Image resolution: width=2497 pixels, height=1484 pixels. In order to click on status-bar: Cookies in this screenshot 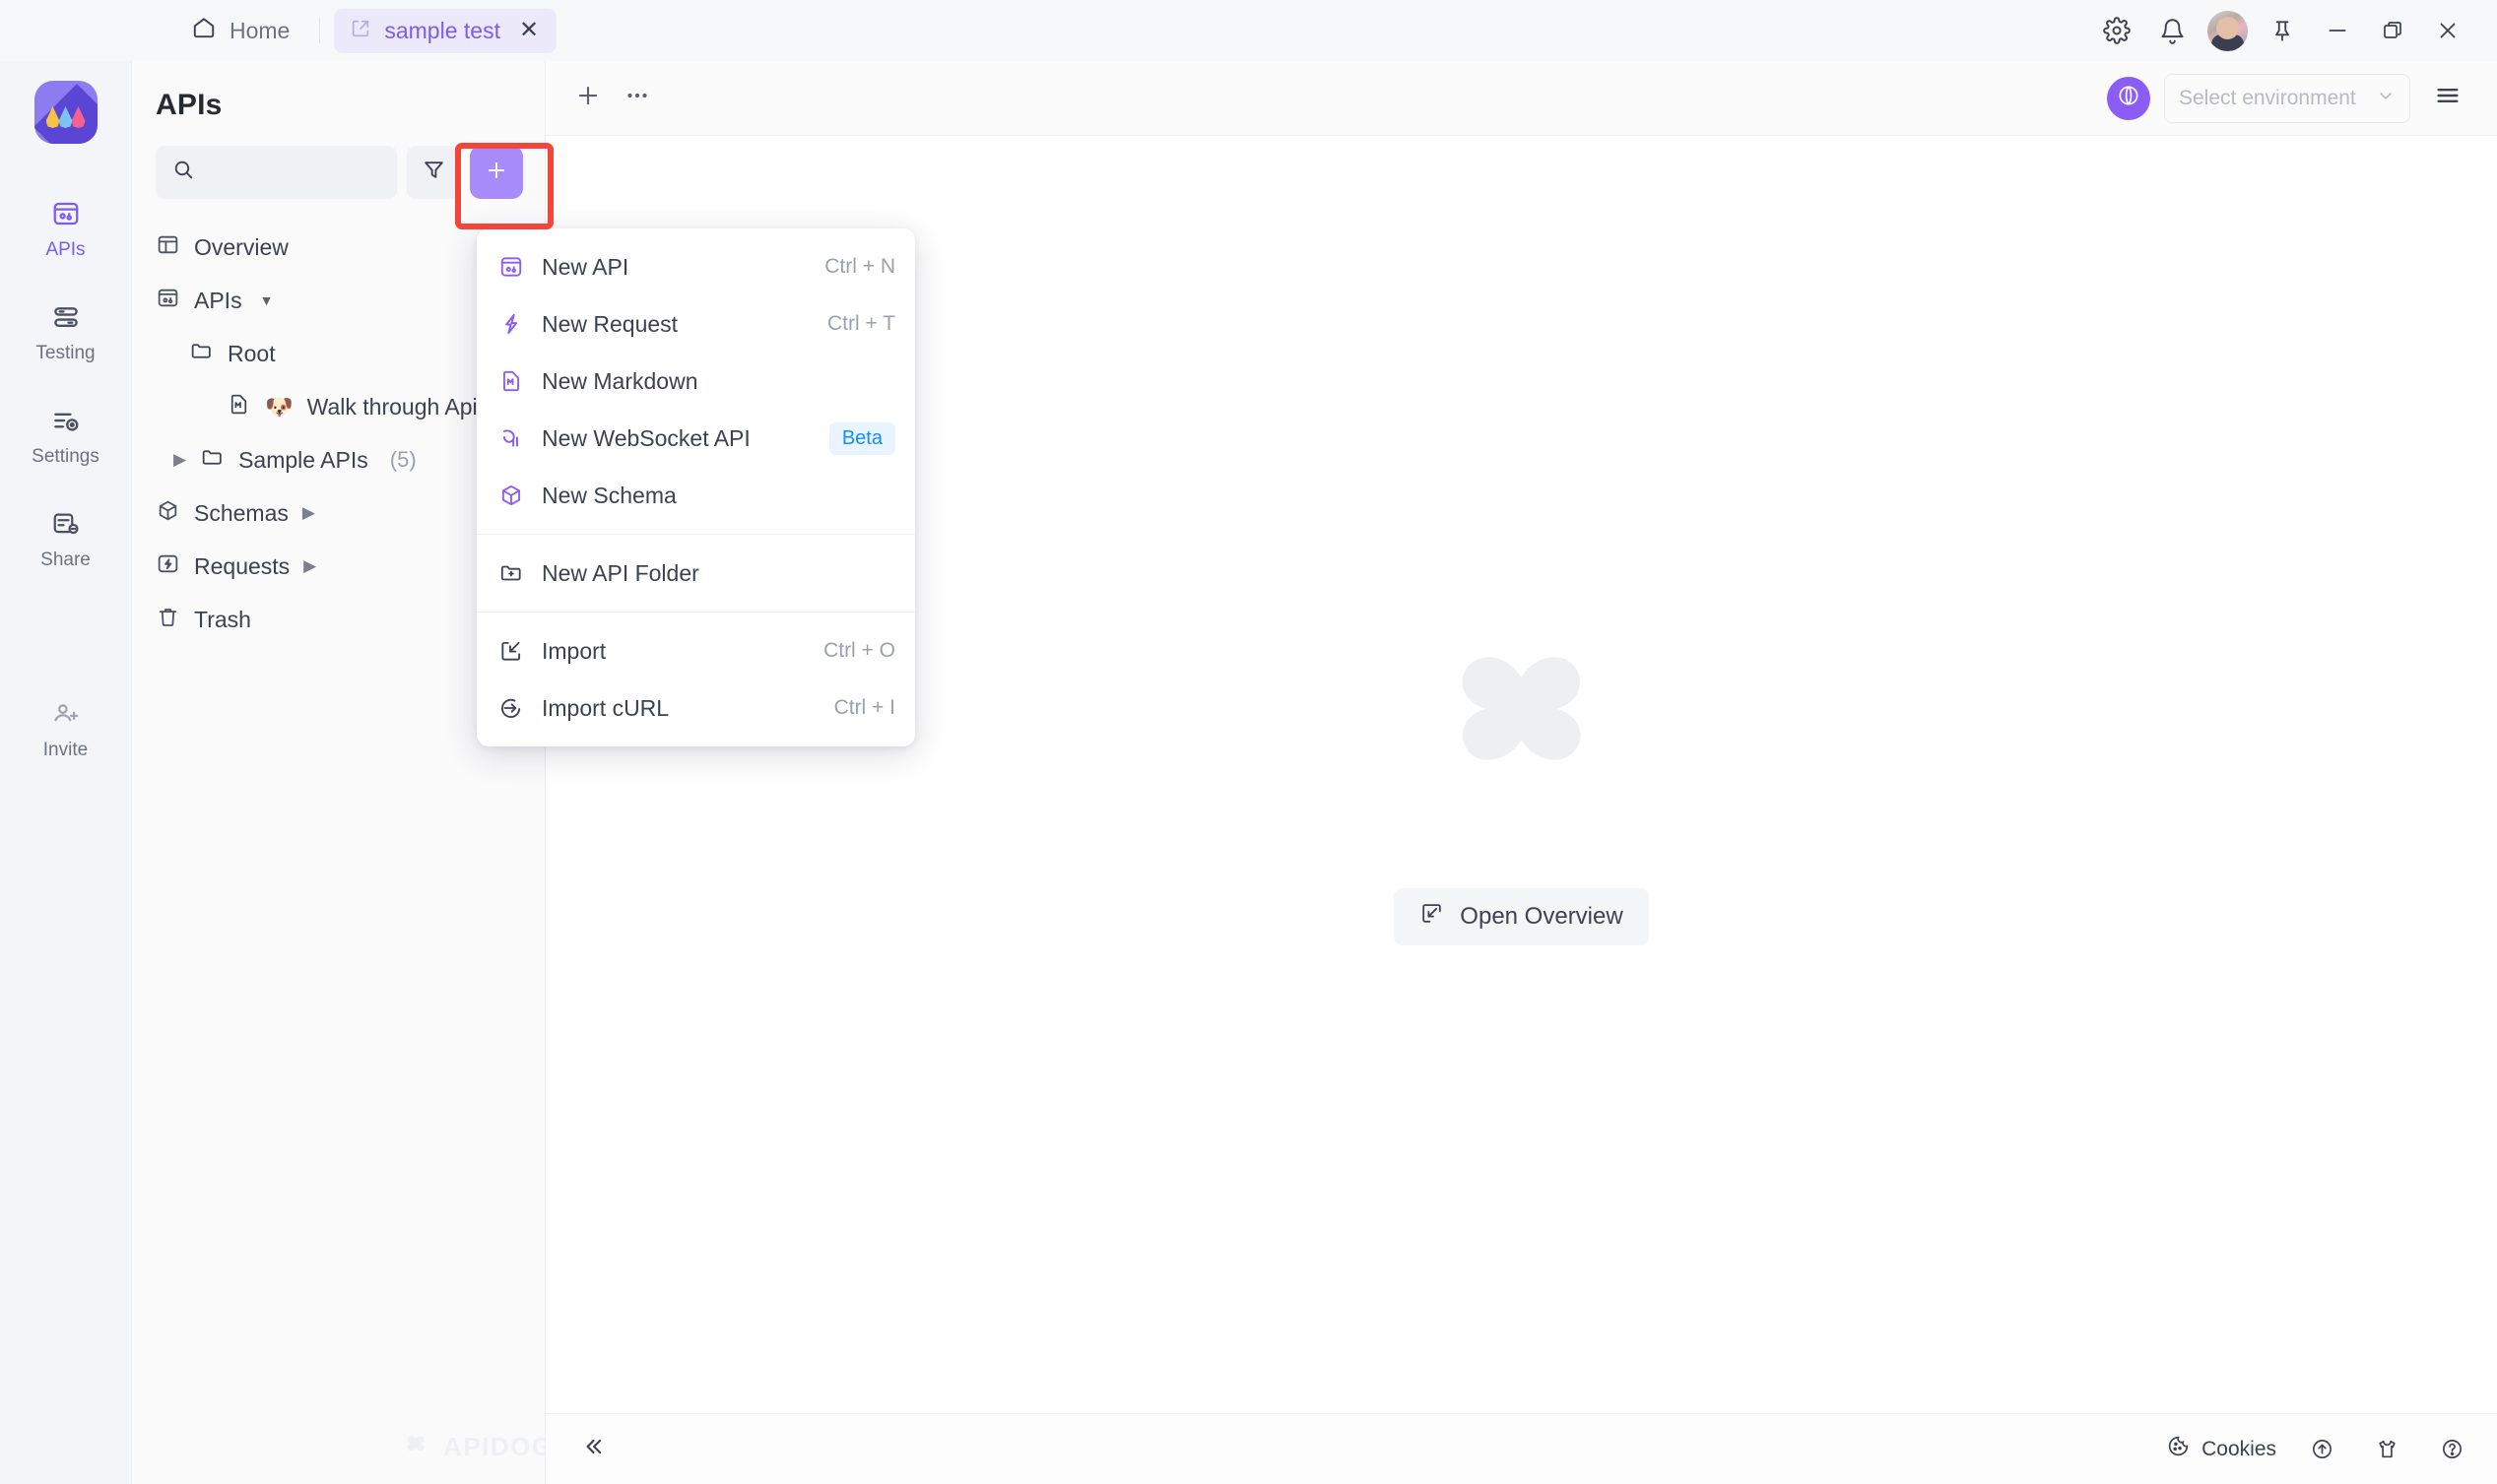, I will do `click(1521, 1448)`.